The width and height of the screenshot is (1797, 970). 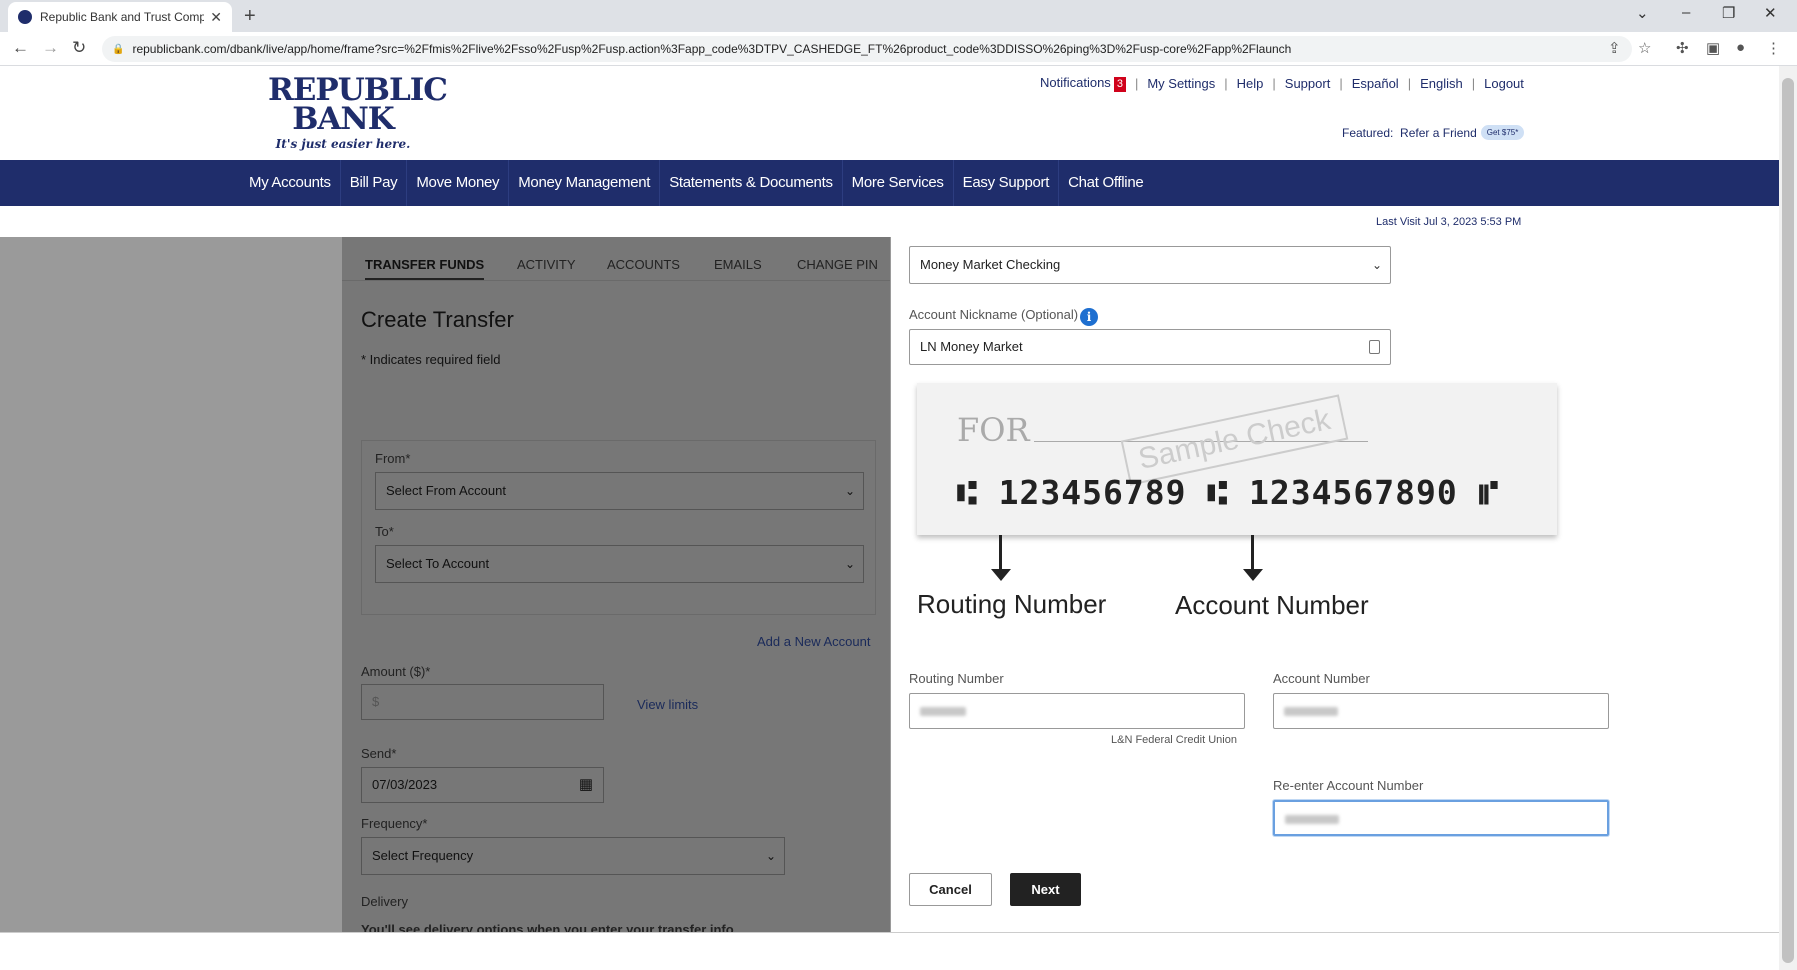 I want to click on english-link: English, so click(x=1441, y=83).